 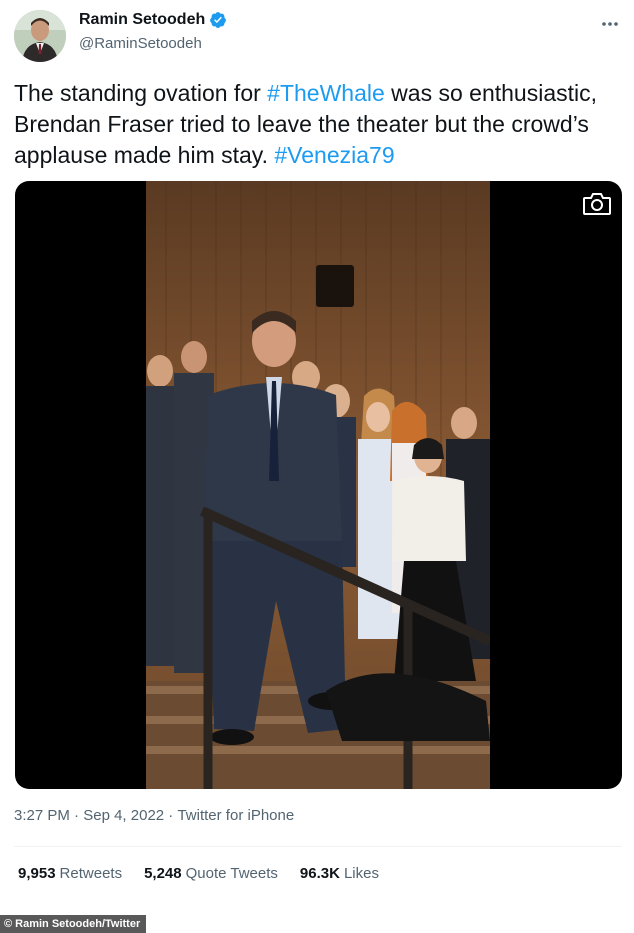 I want to click on tweet-text-segment: The standing ovation for, so click(x=141, y=93).